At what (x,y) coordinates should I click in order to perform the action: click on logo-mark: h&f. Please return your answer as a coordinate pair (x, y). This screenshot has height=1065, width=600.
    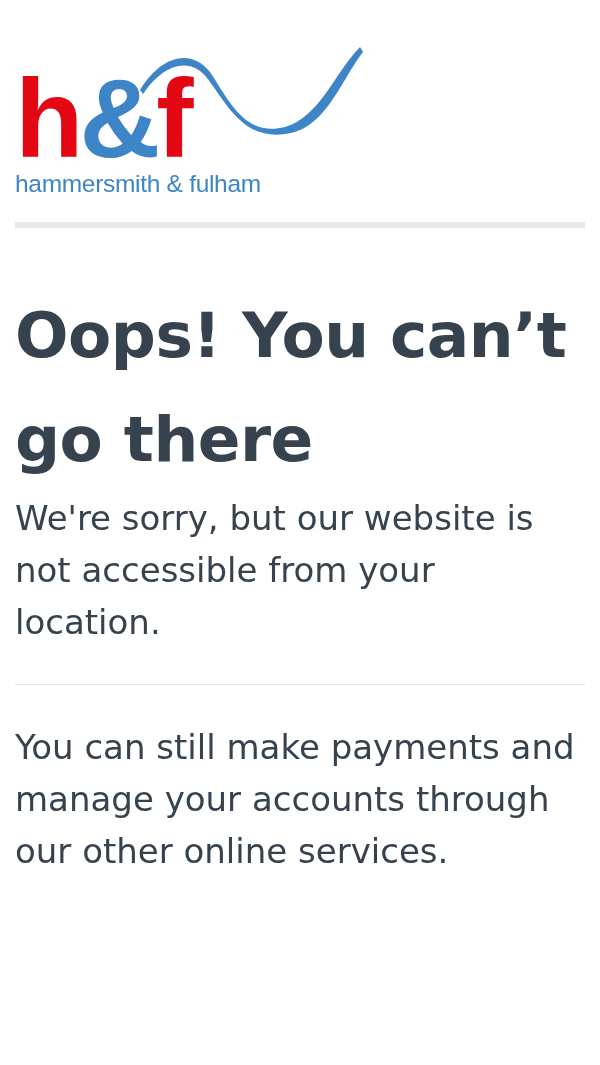
    Looking at the image, I should click on (102, 119).